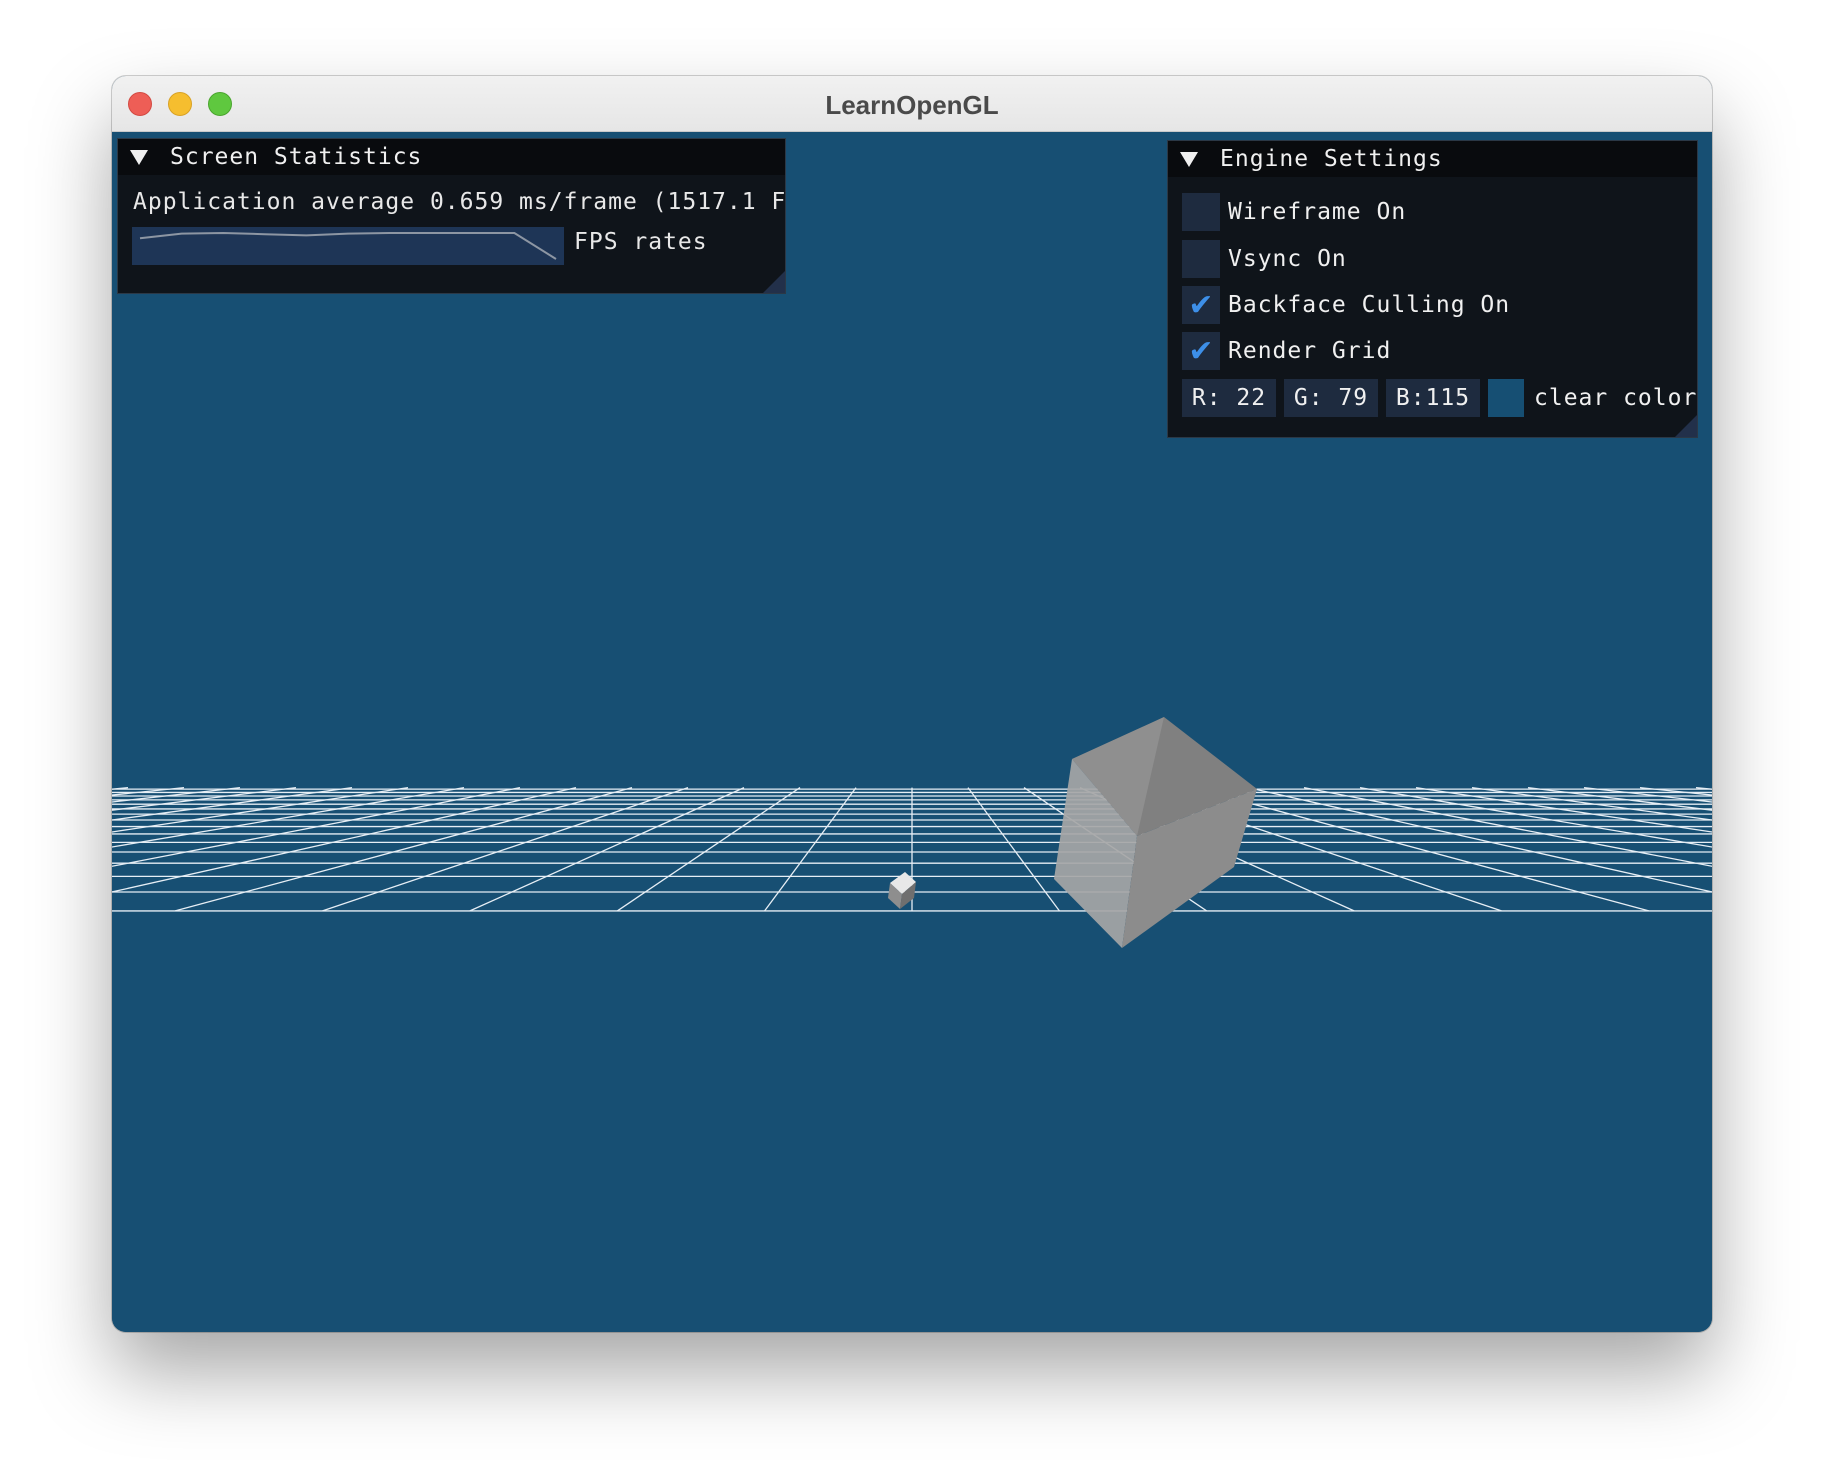  Describe the element at coordinates (1201, 259) in the screenshot. I see `vsync-checkbox` at that location.